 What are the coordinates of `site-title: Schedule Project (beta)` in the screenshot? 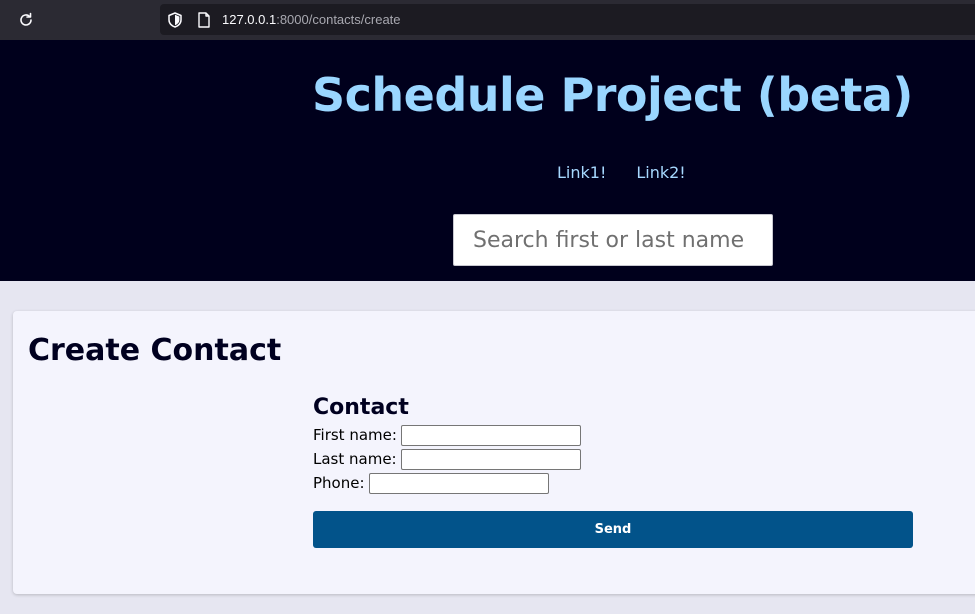 It's located at (612, 95).